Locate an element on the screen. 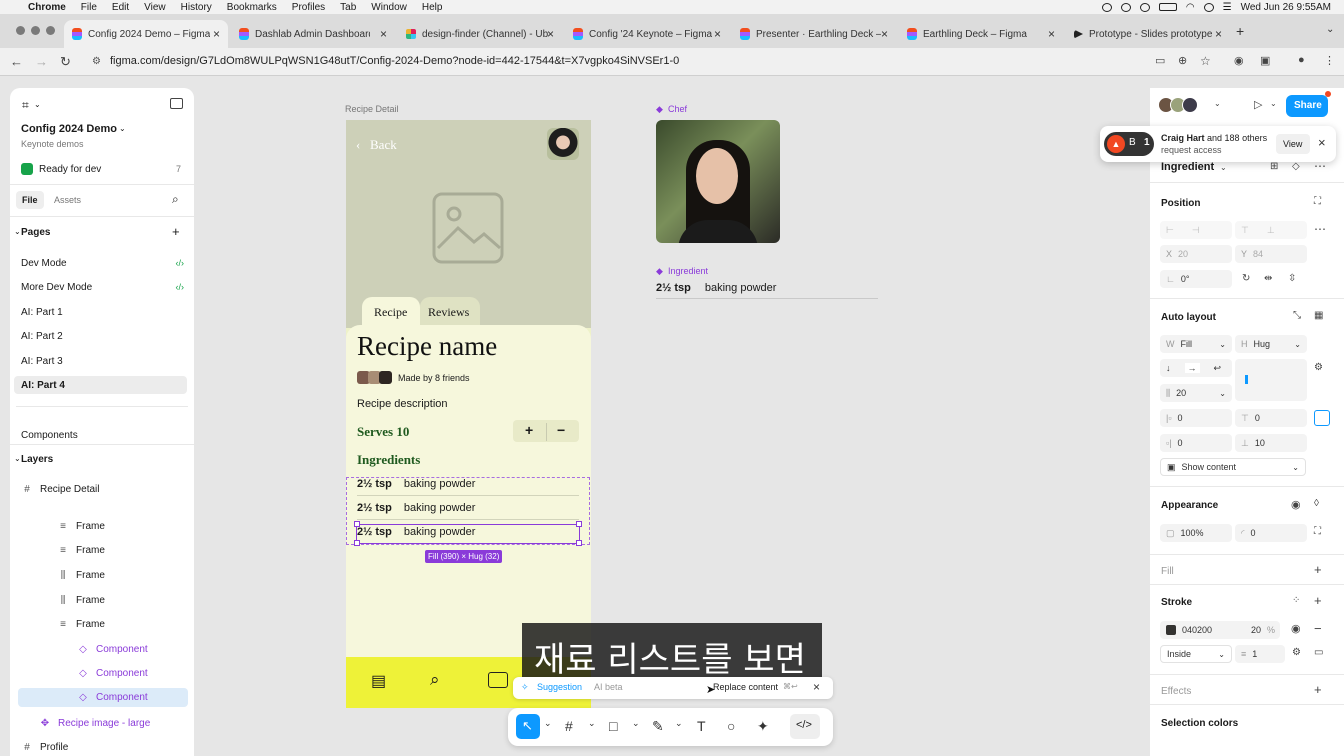  dev-mode-toggle: </> is located at coordinates (805, 726).